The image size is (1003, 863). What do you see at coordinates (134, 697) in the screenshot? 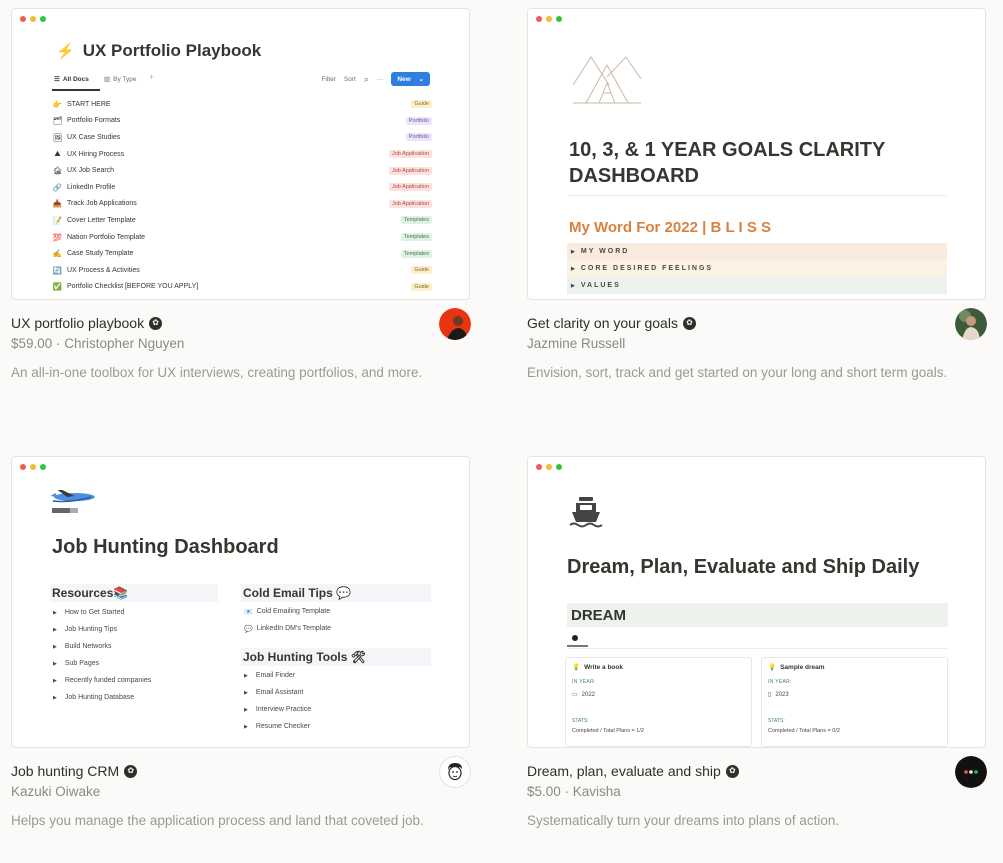
I see `resource-toggle: ▶ Job Hunting Database` at bounding box center [134, 697].